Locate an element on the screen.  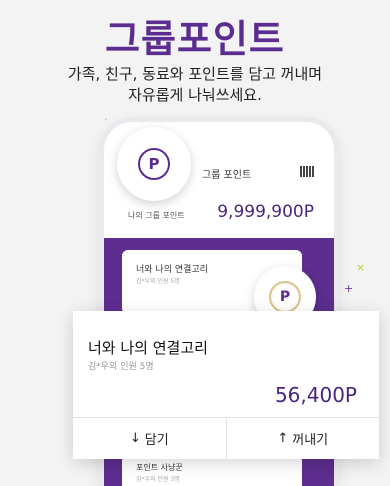
sparkle-icon: · is located at coordinates (106, 119).